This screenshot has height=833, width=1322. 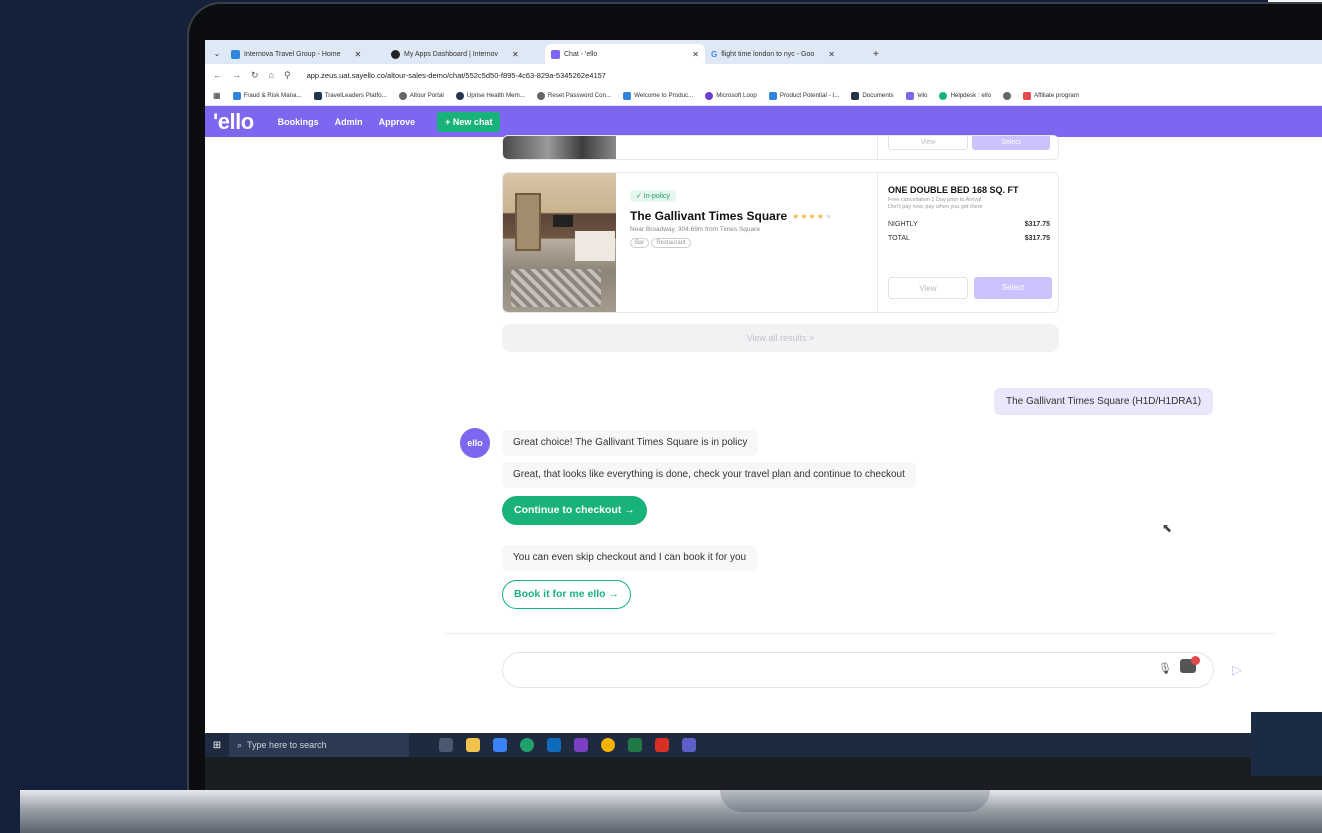 I want to click on tab-label: Internova Travel Group - Home, so click(x=292, y=54).